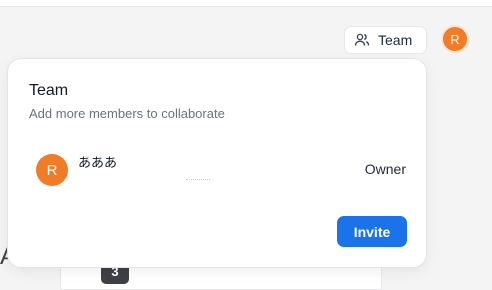  What do you see at coordinates (455, 39) in the screenshot?
I see `user-avatar: R` at bounding box center [455, 39].